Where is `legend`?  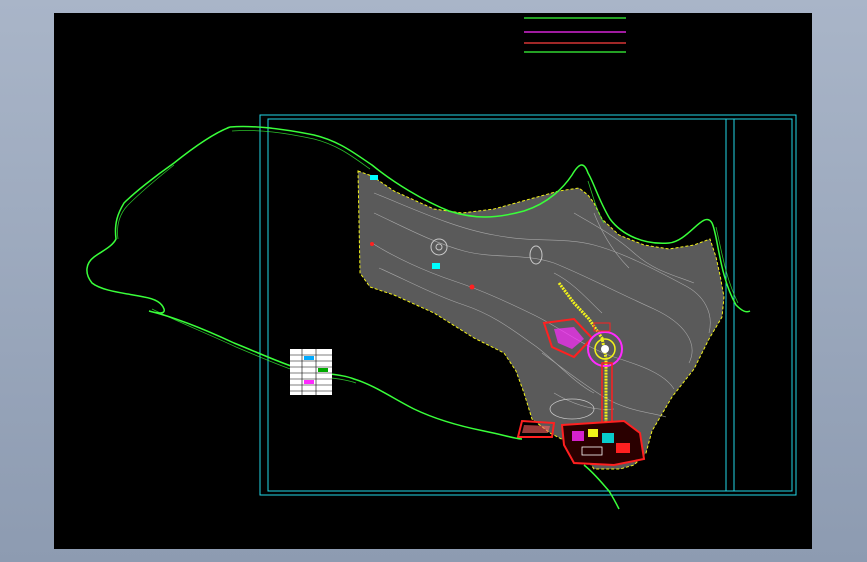 legend is located at coordinates (575, 35).